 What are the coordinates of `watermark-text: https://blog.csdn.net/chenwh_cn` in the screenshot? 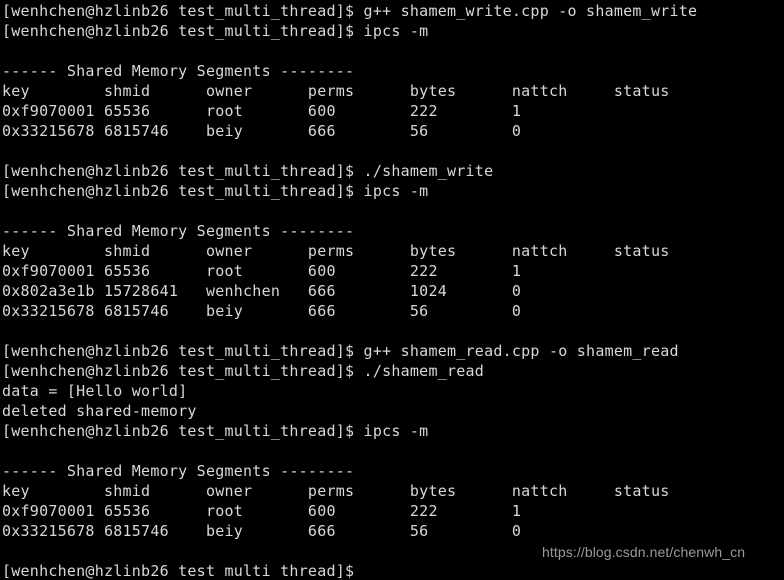 It's located at (644, 552).